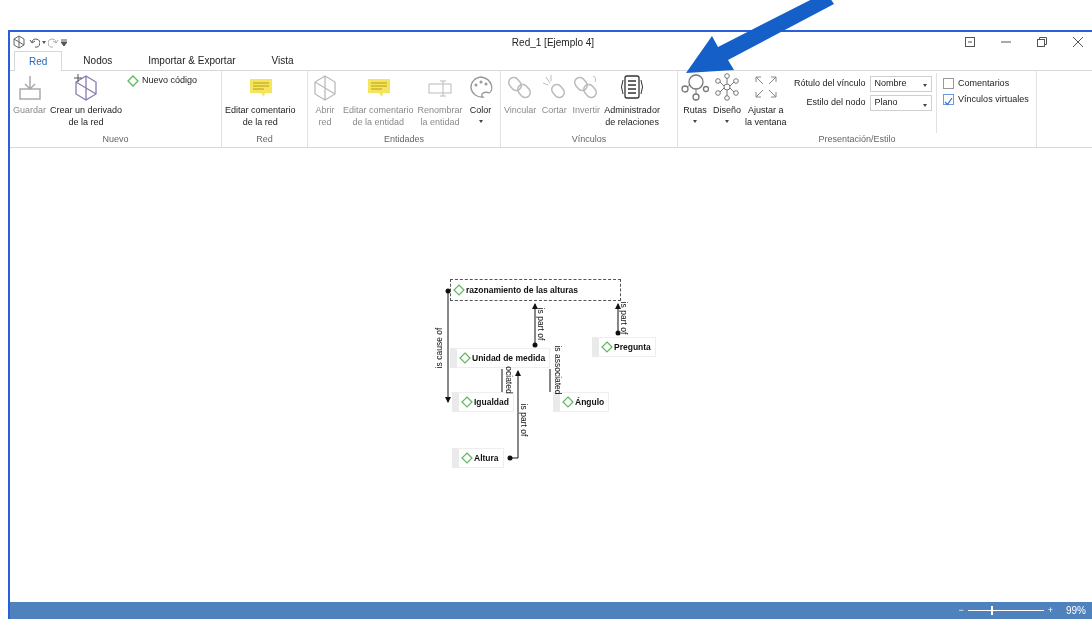 Image resolution: width=1092 pixels, height=619 pixels. Describe the element at coordinates (439, 348) in the screenshot. I see `link-label: is cause of` at that location.